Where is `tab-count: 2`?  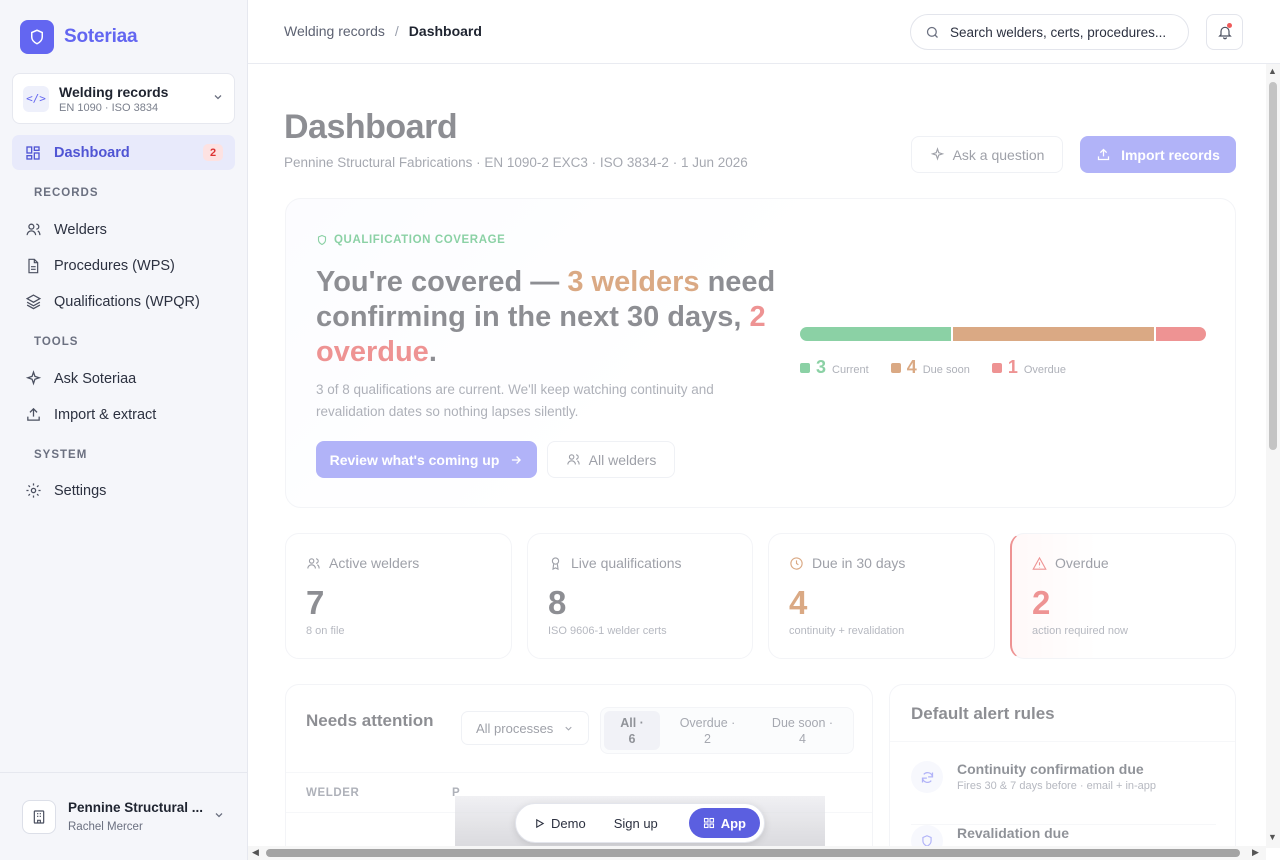
tab-count: 2 is located at coordinates (707, 738).